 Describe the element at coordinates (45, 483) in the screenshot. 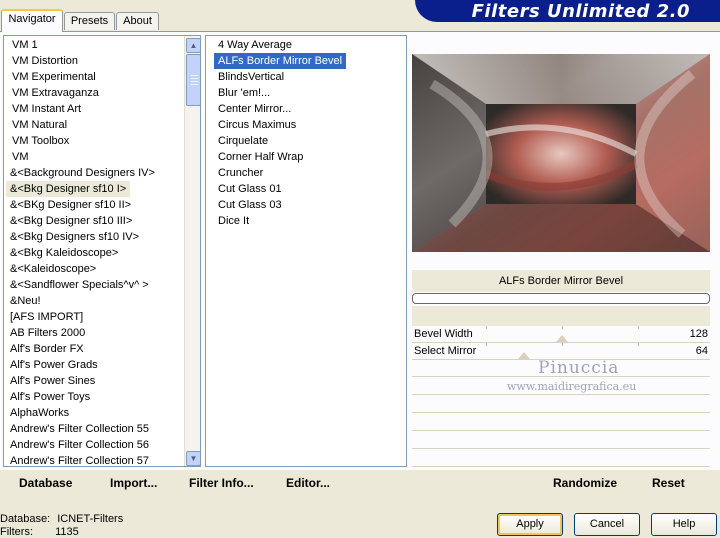

I see `database-button: Database` at that location.